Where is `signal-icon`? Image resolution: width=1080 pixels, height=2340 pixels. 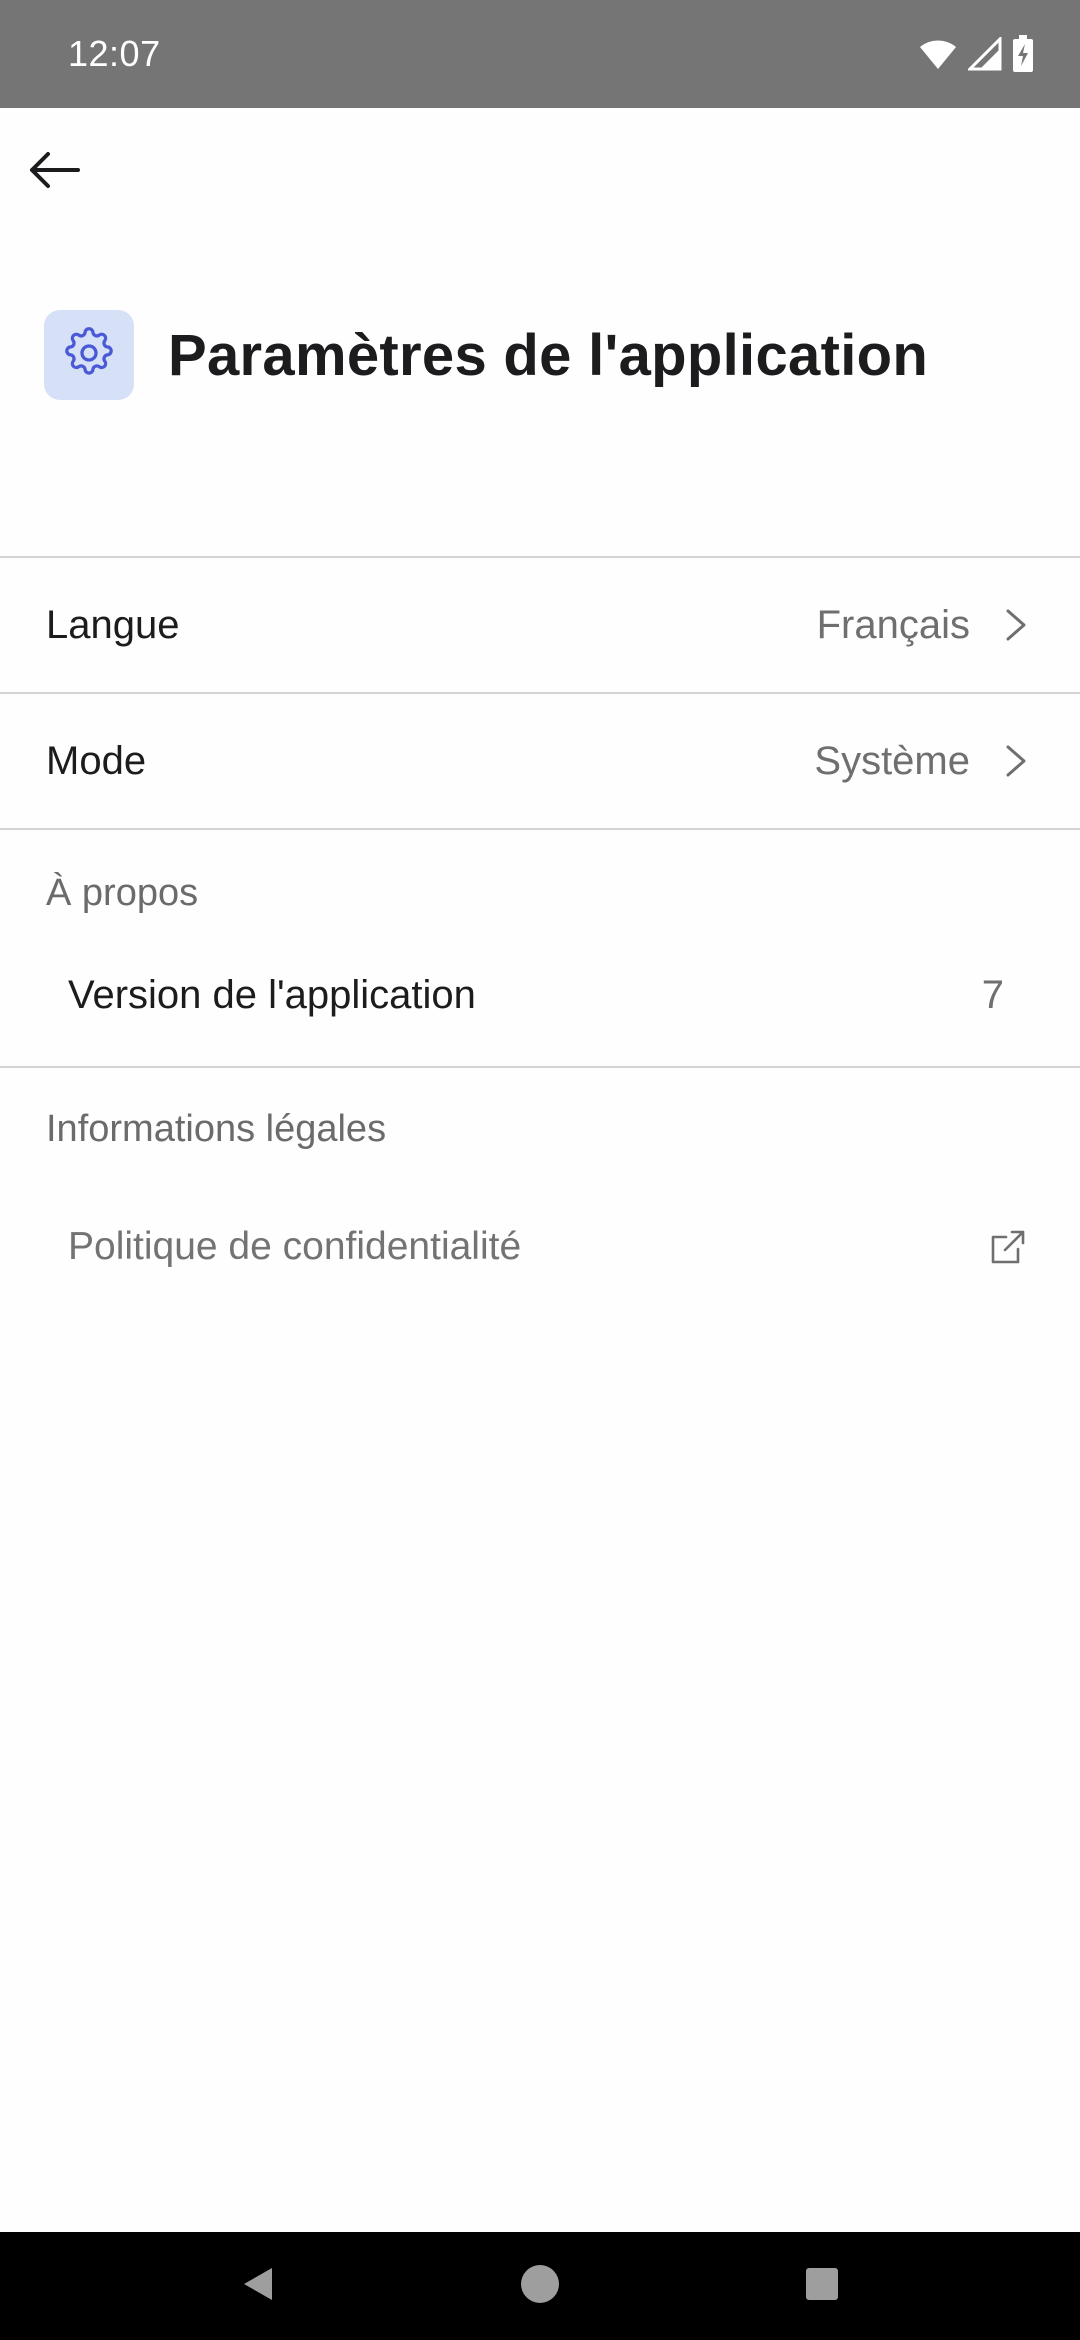 signal-icon is located at coordinates (985, 54).